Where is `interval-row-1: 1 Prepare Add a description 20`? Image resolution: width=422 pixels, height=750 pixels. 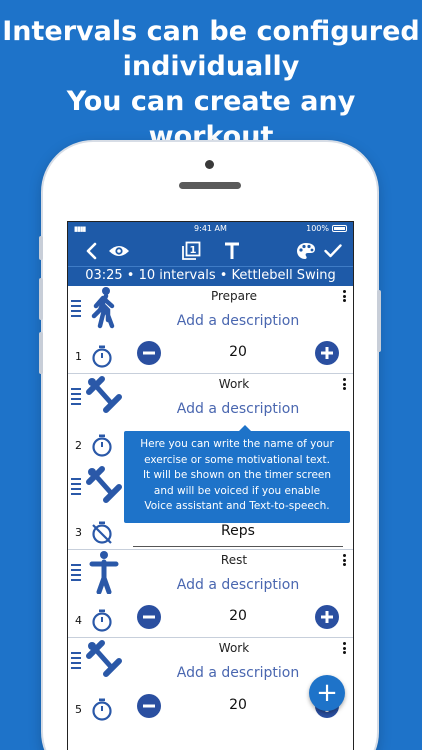 interval-row-1: 1 Prepare Add a description 20 is located at coordinates (210, 330).